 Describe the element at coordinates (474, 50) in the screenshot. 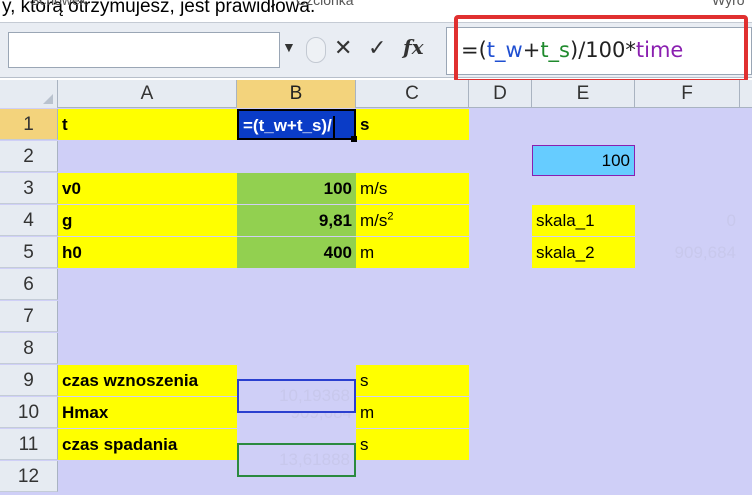

I see `formula-part: =(` at that location.